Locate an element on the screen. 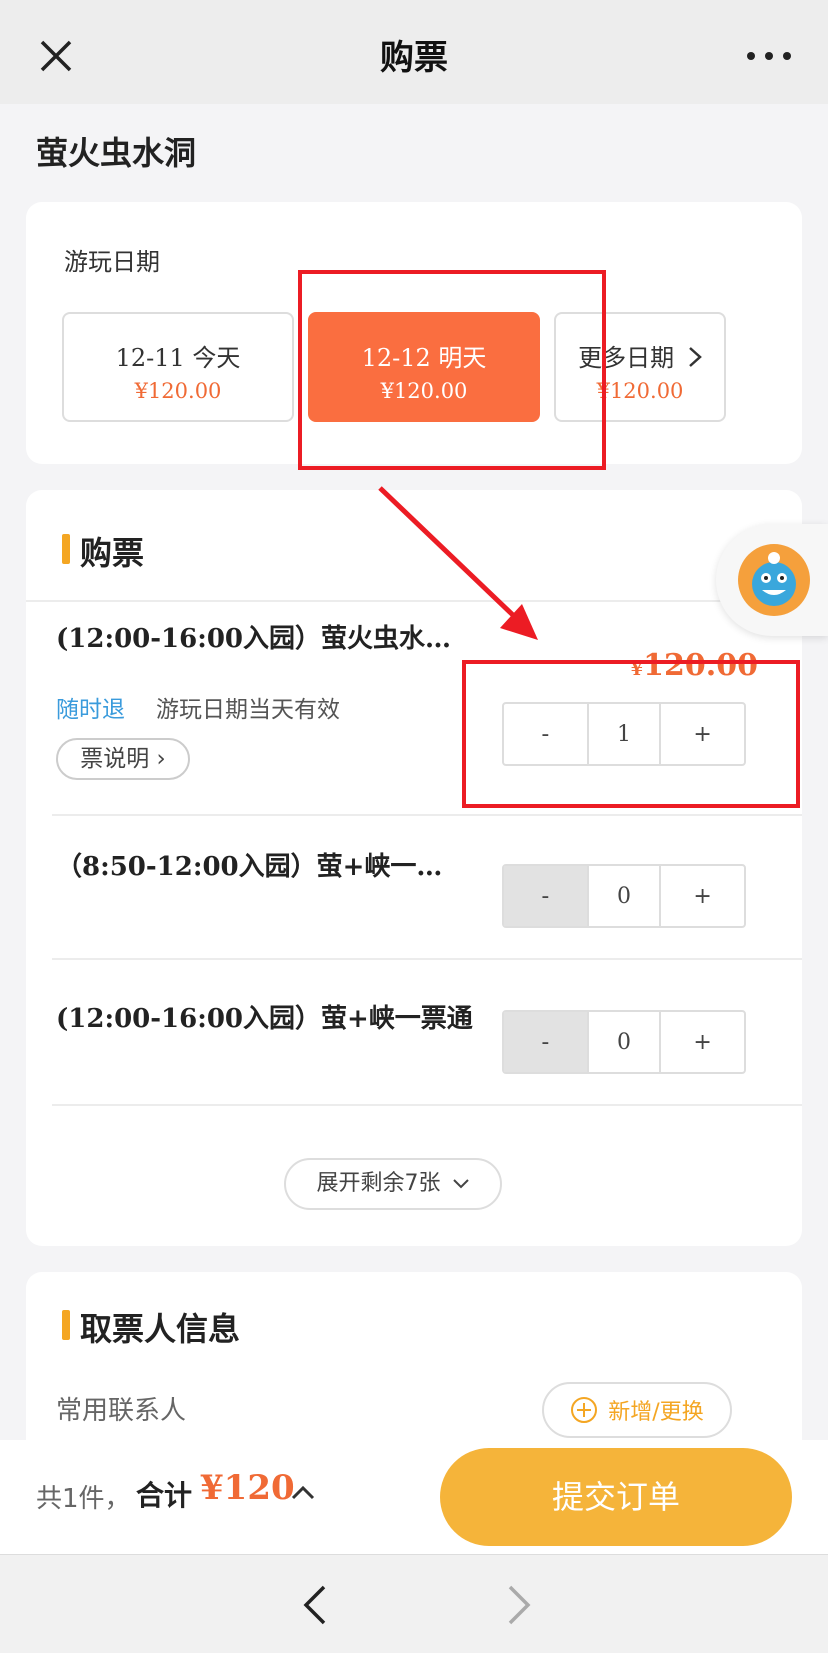 Image resolution: width=828 pixels, height=1653 pixels. forward-arrow-icon is located at coordinates (518, 1605).